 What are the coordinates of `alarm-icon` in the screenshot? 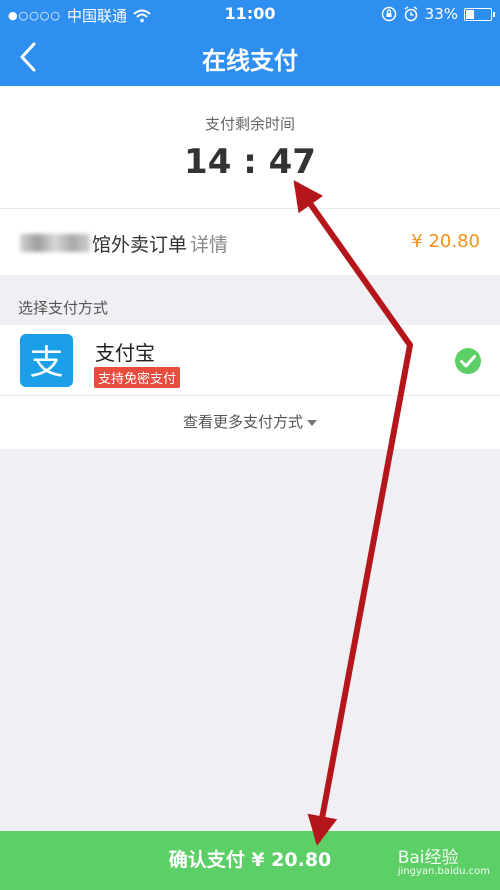 It's located at (411, 14).